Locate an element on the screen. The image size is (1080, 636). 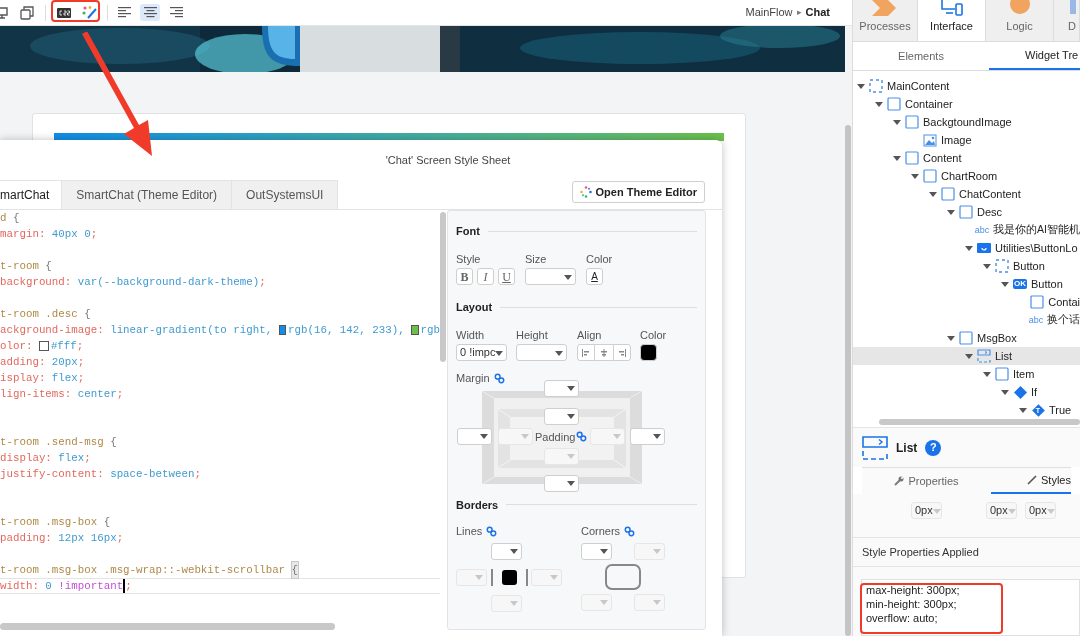
tree-item: Content is located at coordinates (966, 158).